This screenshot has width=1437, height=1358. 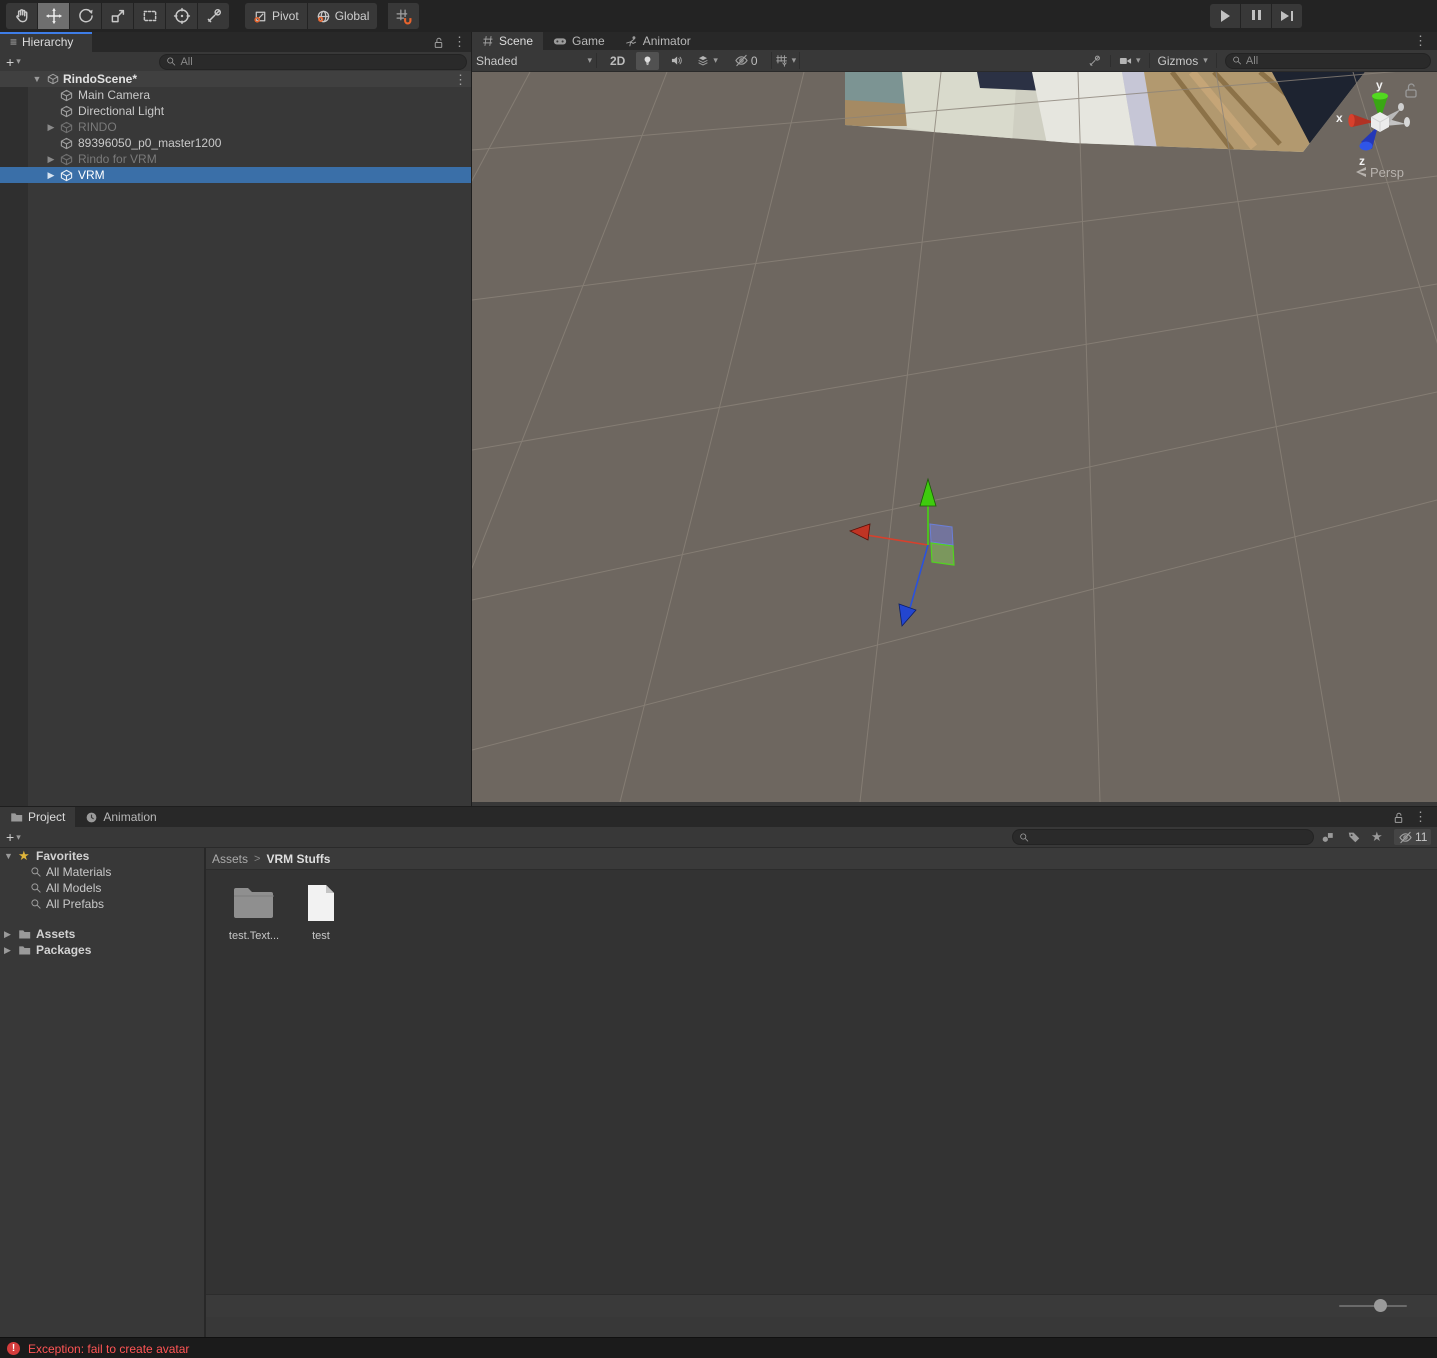 What do you see at coordinates (536, 60) in the screenshot?
I see `shading-mode-dropdown: Shaded ▾` at bounding box center [536, 60].